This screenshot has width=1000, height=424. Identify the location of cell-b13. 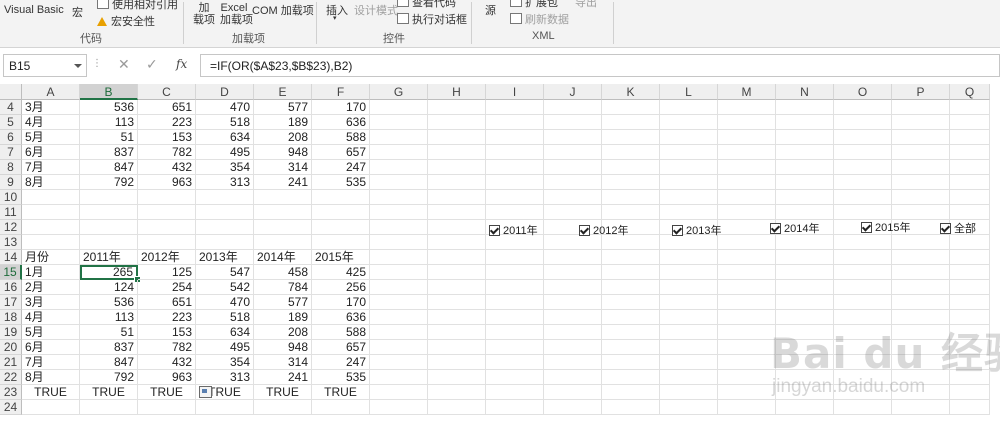
(109, 242).